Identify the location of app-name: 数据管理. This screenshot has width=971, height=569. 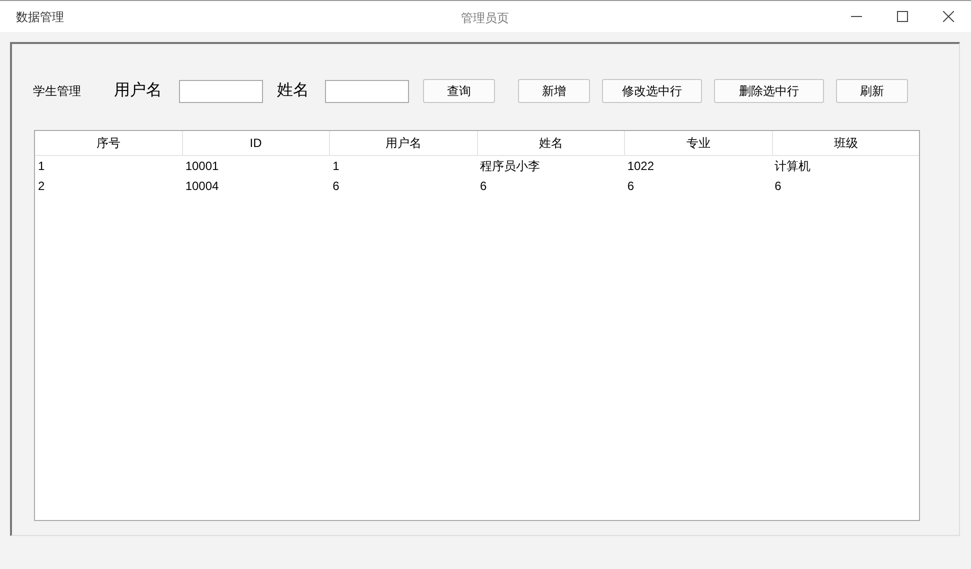
(40, 17).